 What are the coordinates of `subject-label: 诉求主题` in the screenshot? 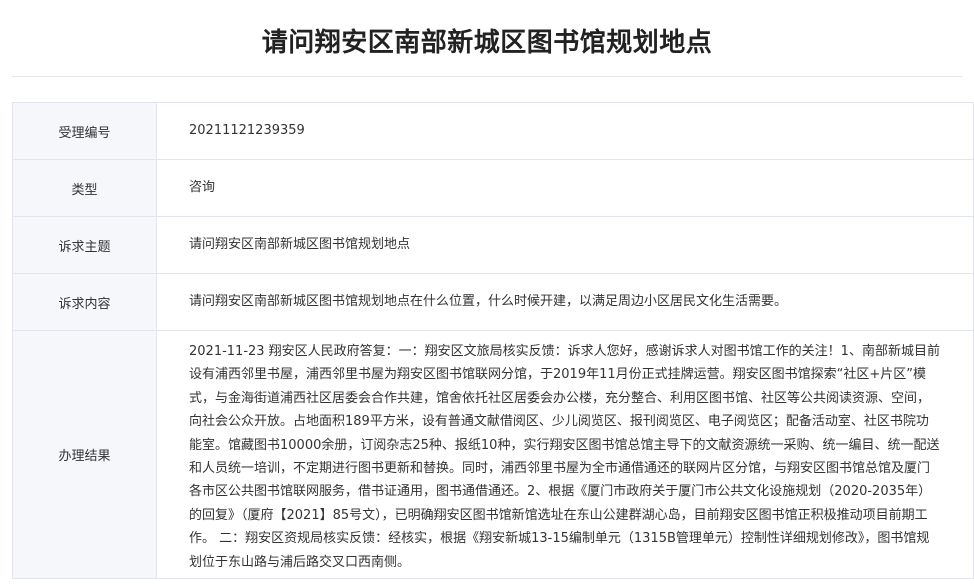 It's located at (84, 245).